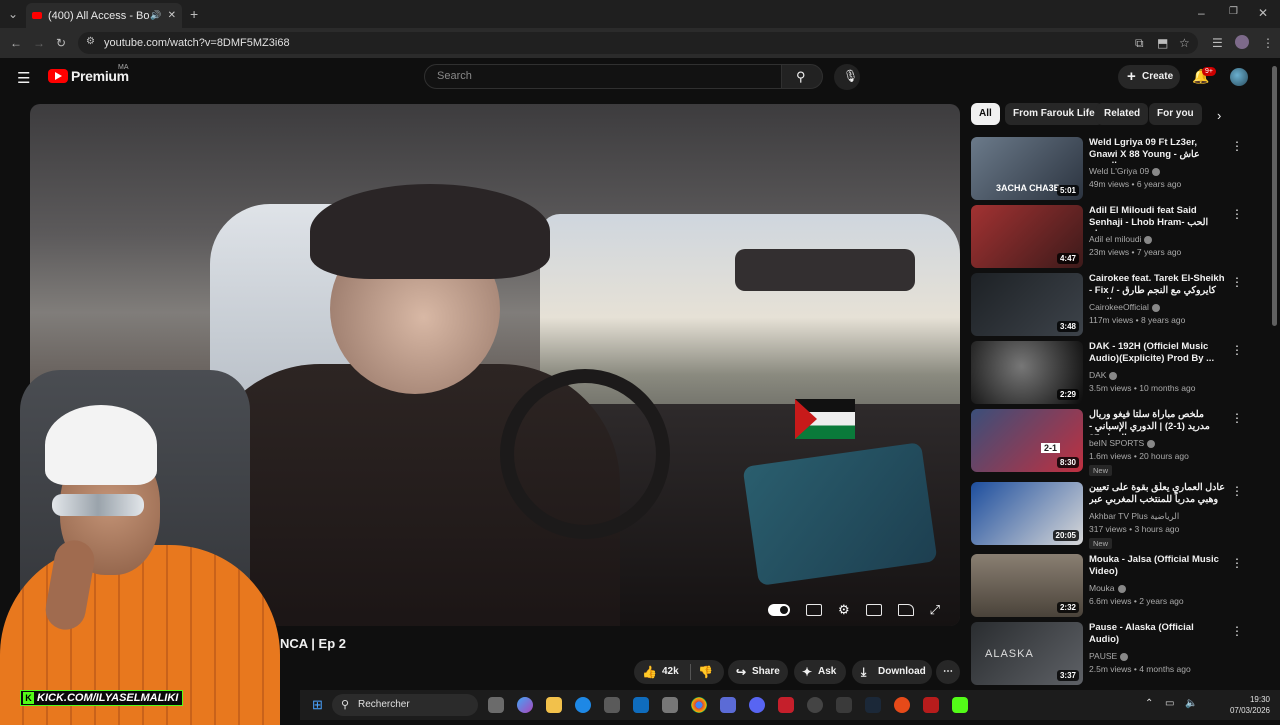 The image size is (1280, 725). Describe the element at coordinates (1027, 304) in the screenshot. I see `video-thumbnail: 3:48` at that location.